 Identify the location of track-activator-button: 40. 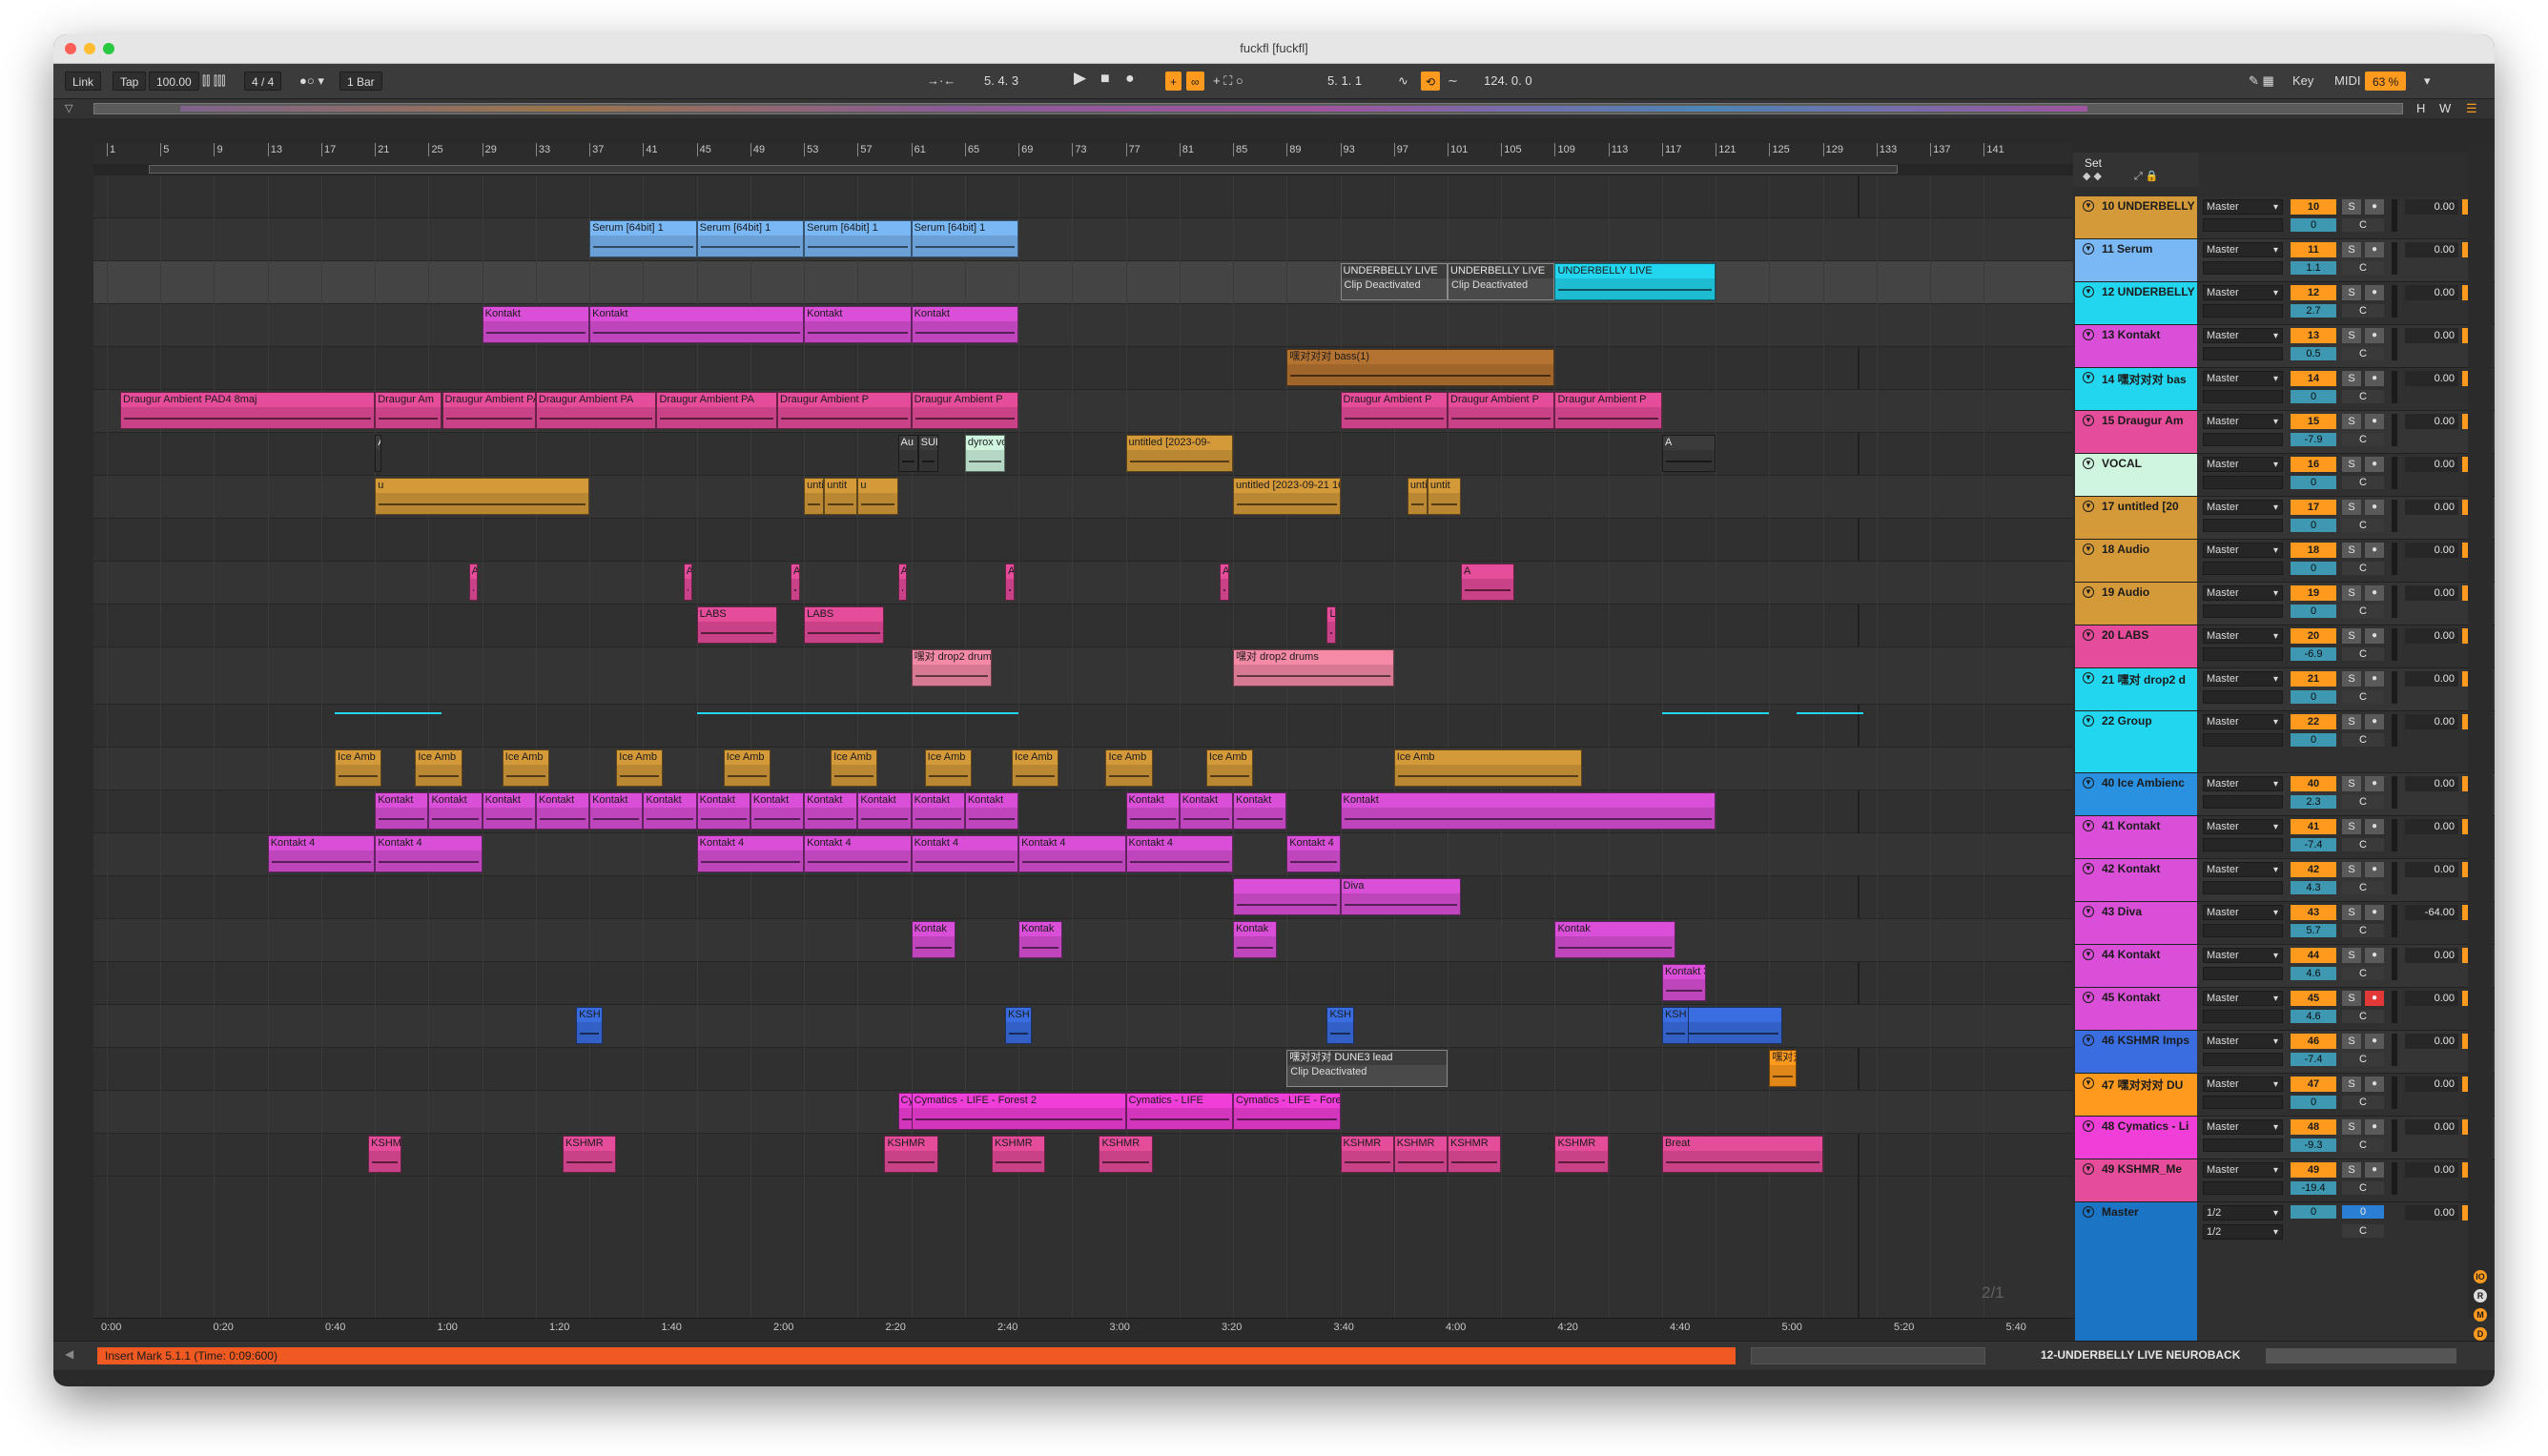
(2313, 784).